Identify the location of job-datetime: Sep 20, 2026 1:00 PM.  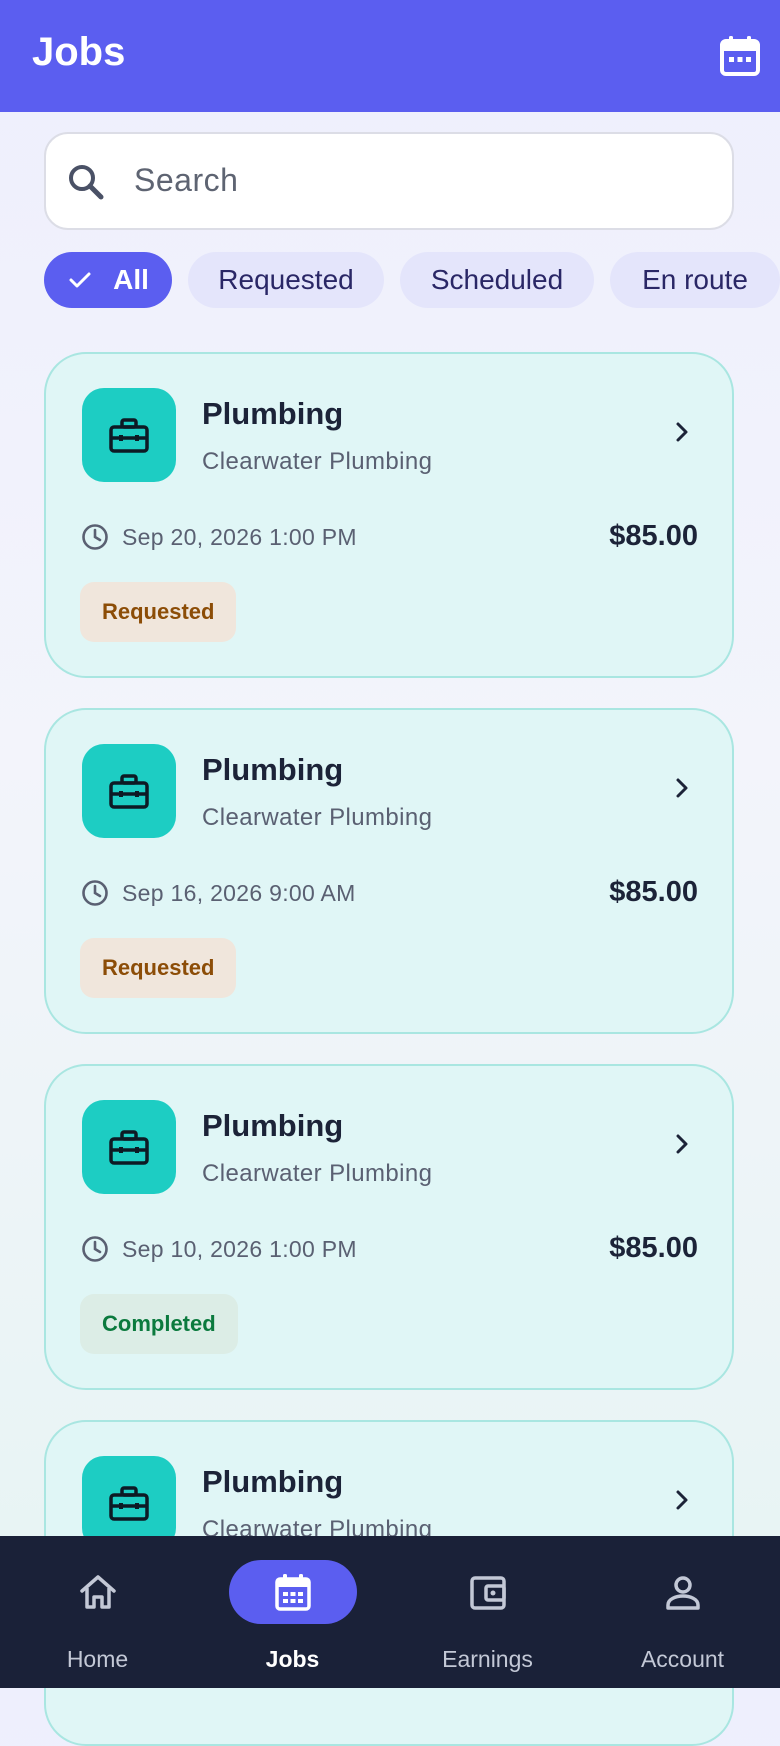
(239, 537).